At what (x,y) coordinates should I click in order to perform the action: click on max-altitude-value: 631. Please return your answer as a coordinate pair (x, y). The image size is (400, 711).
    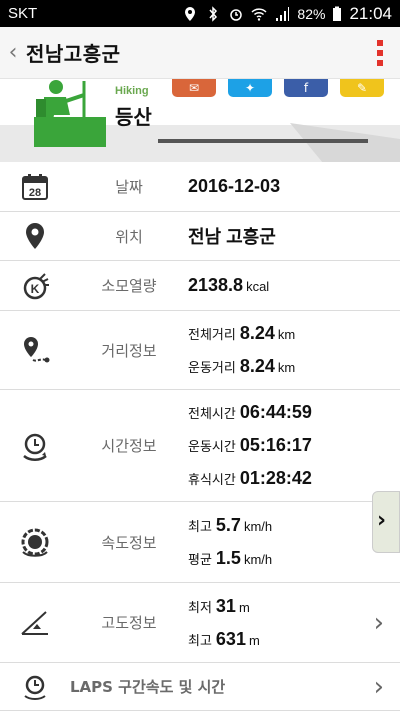
    Looking at the image, I should click on (230, 638).